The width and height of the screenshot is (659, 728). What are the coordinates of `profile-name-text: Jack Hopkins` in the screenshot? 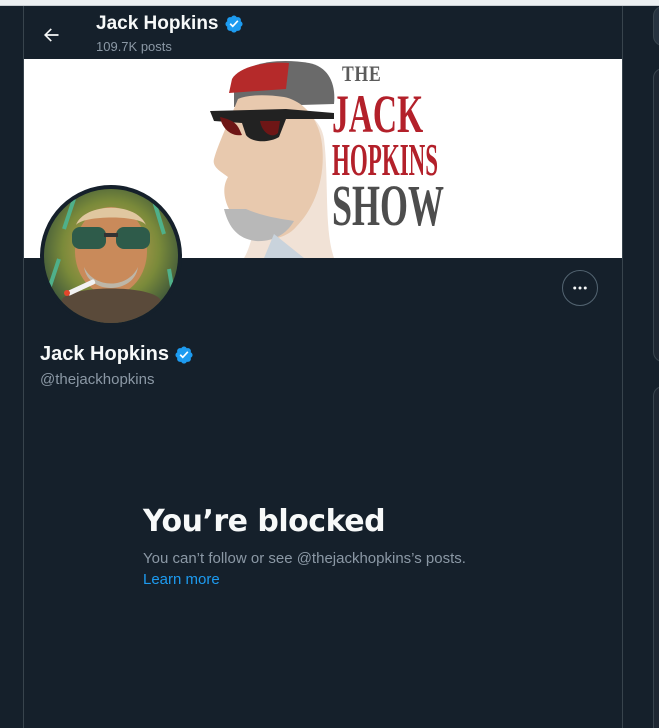 It's located at (104, 354).